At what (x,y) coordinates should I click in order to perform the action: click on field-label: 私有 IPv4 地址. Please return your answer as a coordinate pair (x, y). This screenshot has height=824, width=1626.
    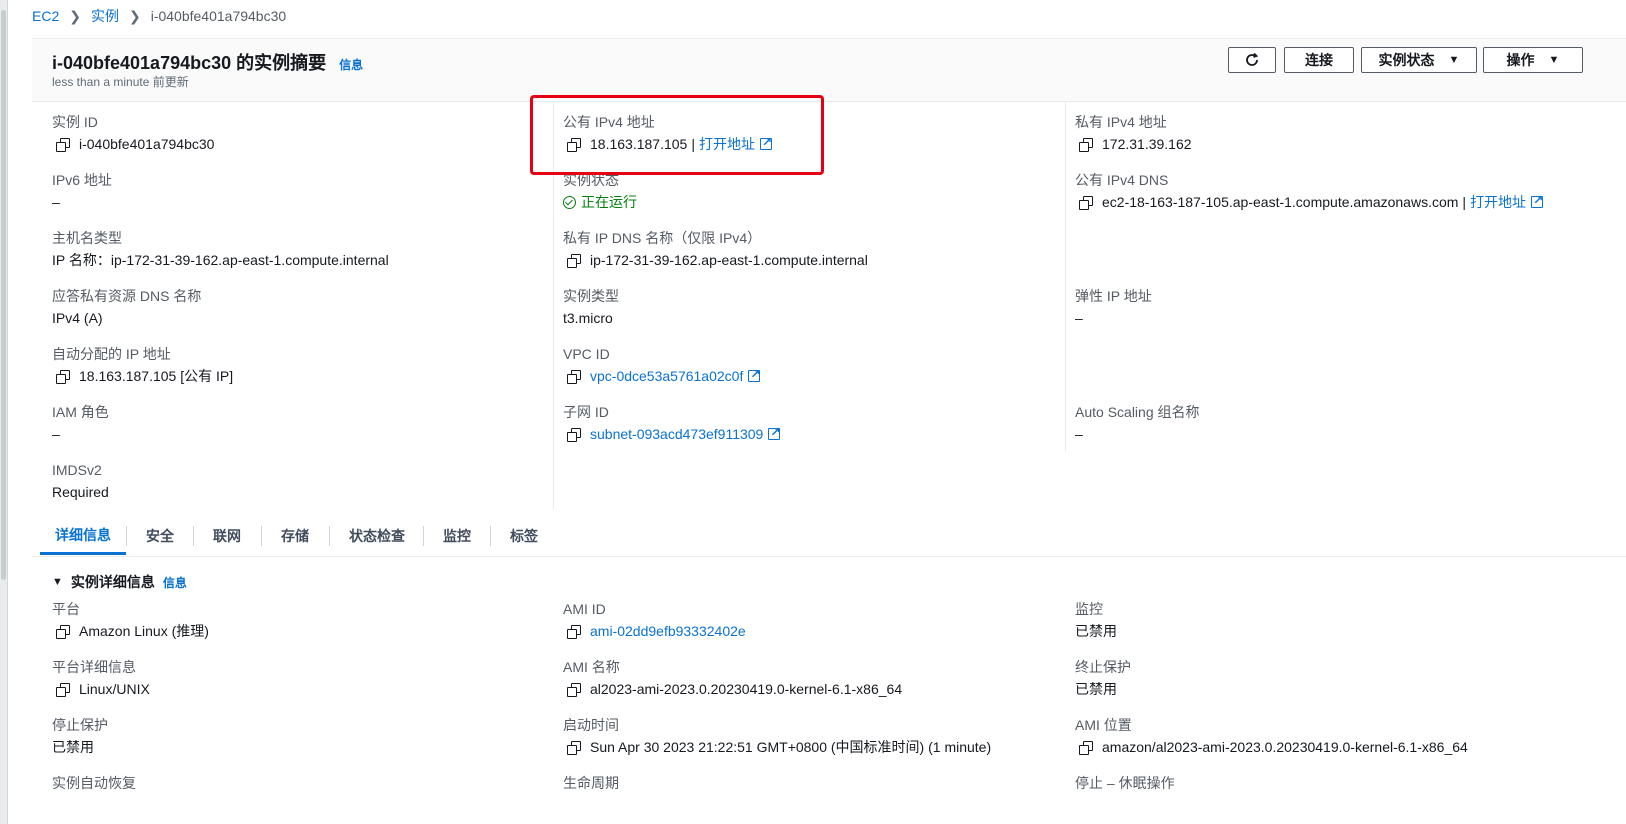
    Looking at the image, I should click on (1121, 122).